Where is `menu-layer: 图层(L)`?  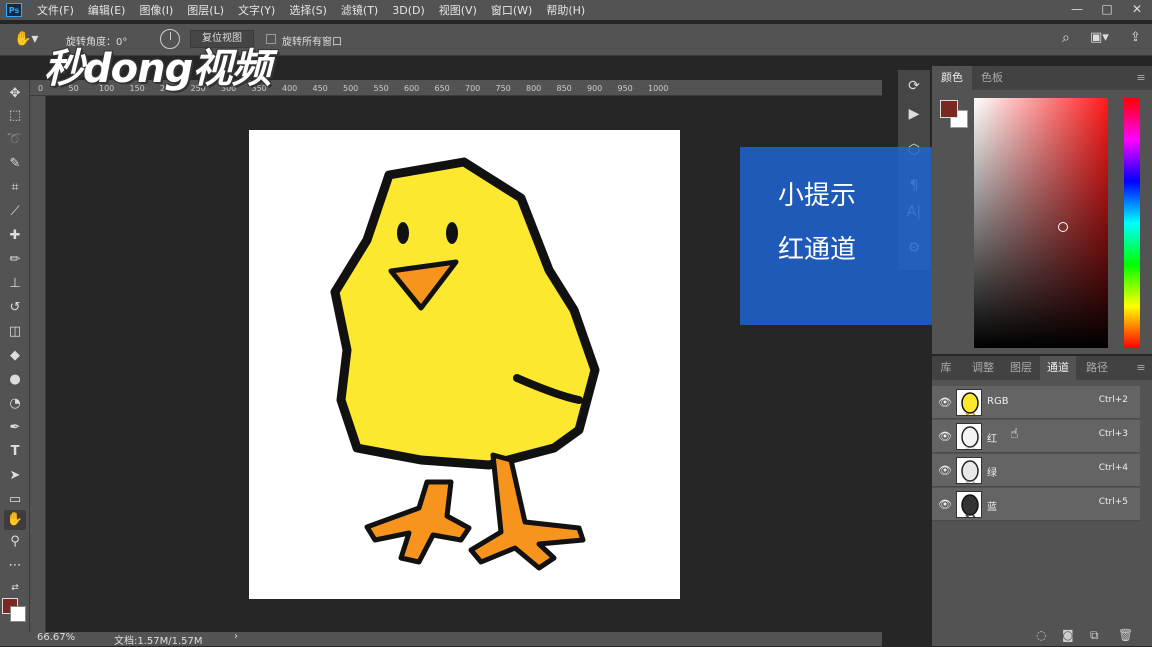 menu-layer: 图层(L) is located at coordinates (205, 10).